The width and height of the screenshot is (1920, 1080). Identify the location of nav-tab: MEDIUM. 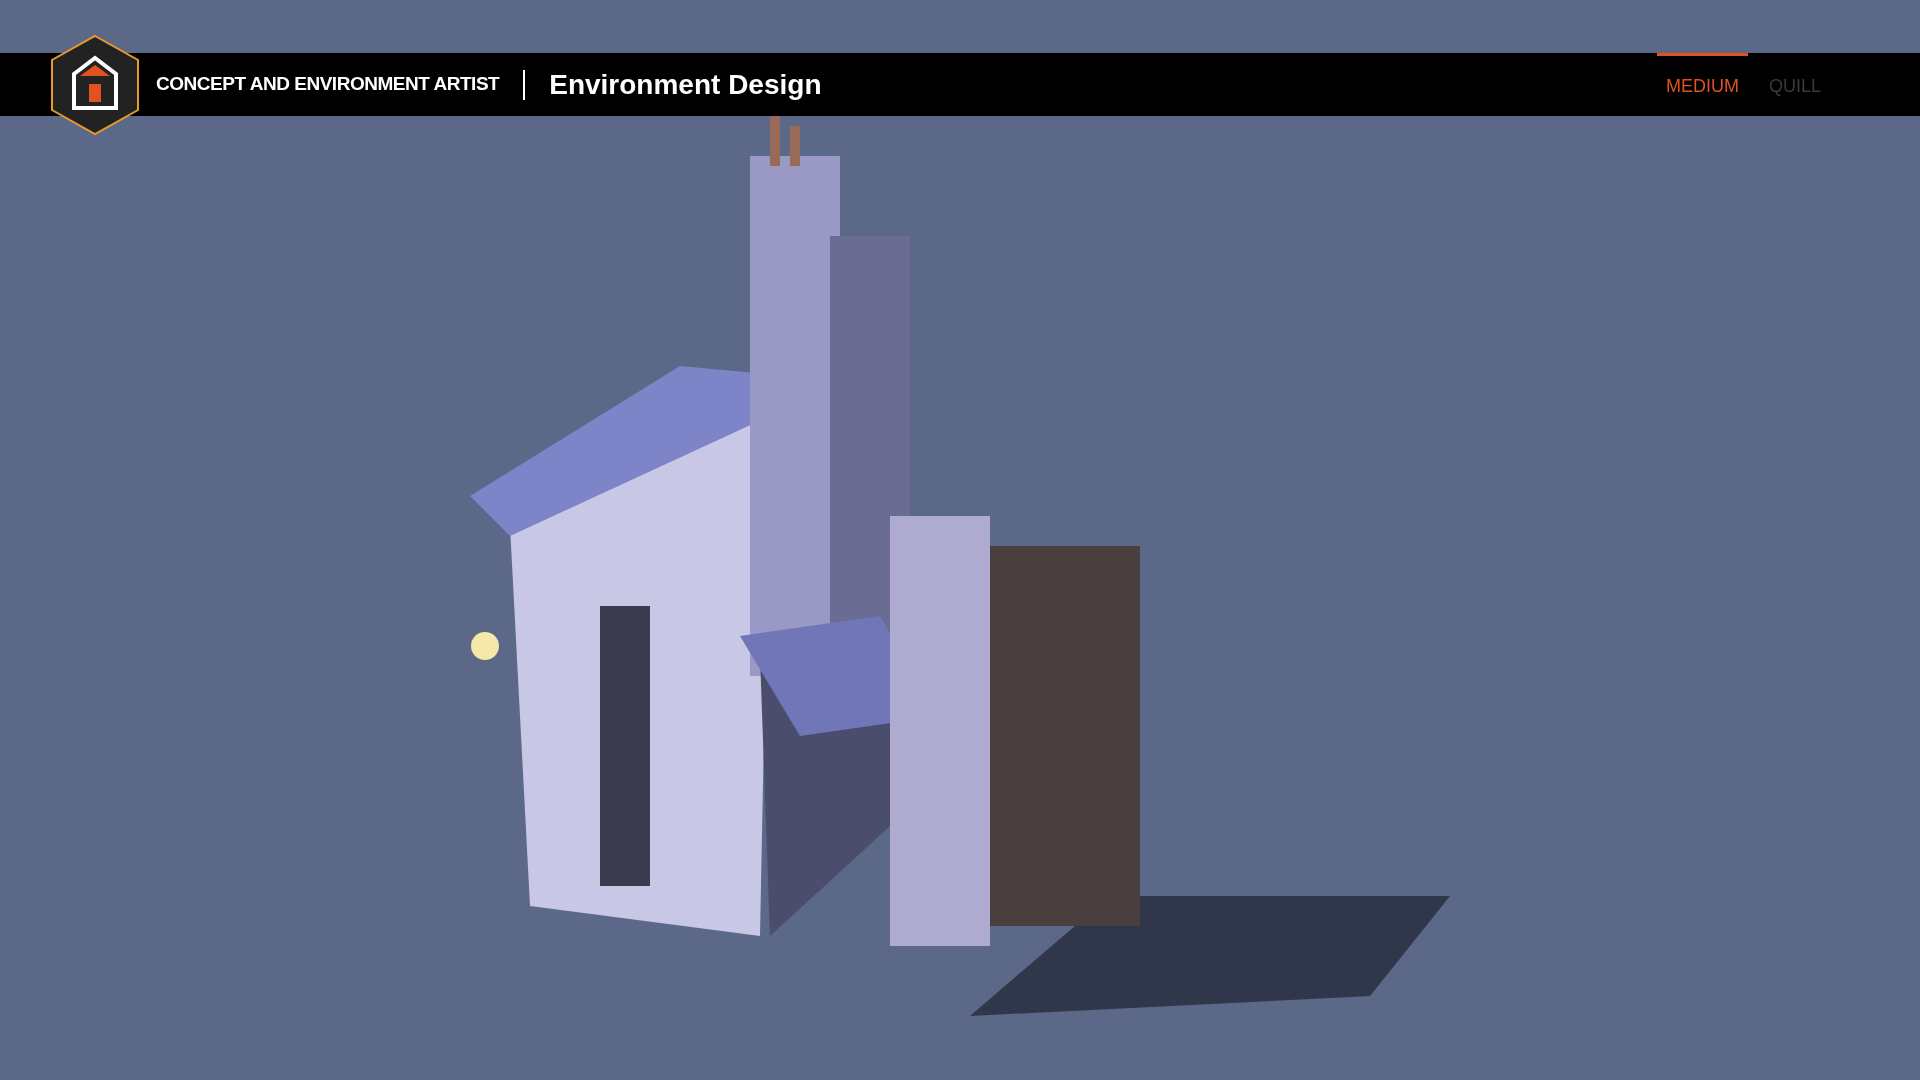
(1702, 84).